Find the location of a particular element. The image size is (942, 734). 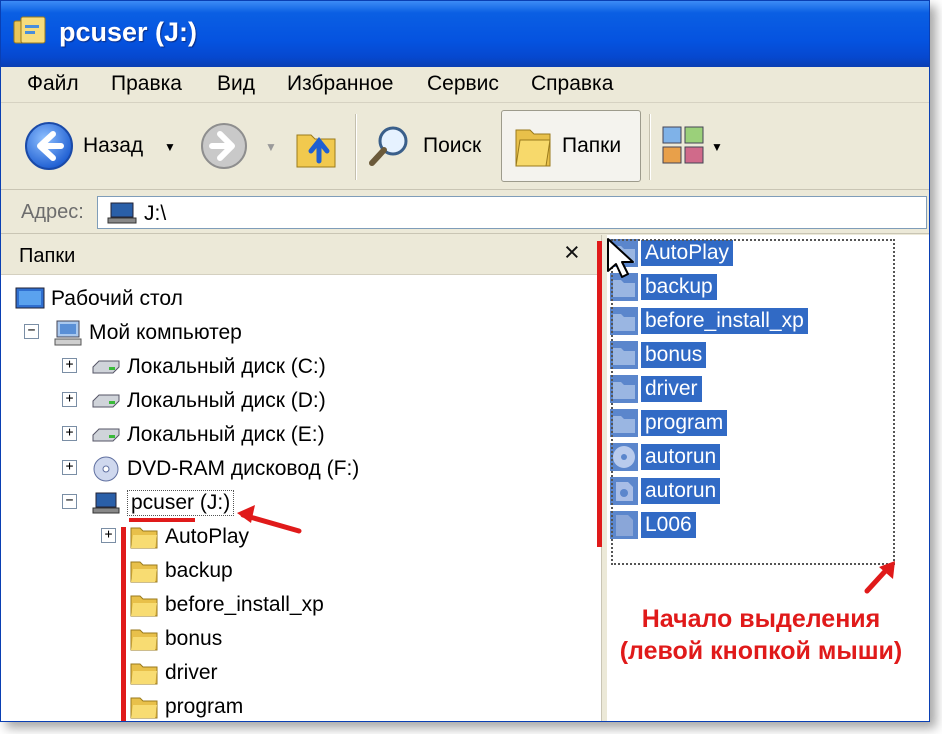

tree-item-driver: driver is located at coordinates (173, 673).